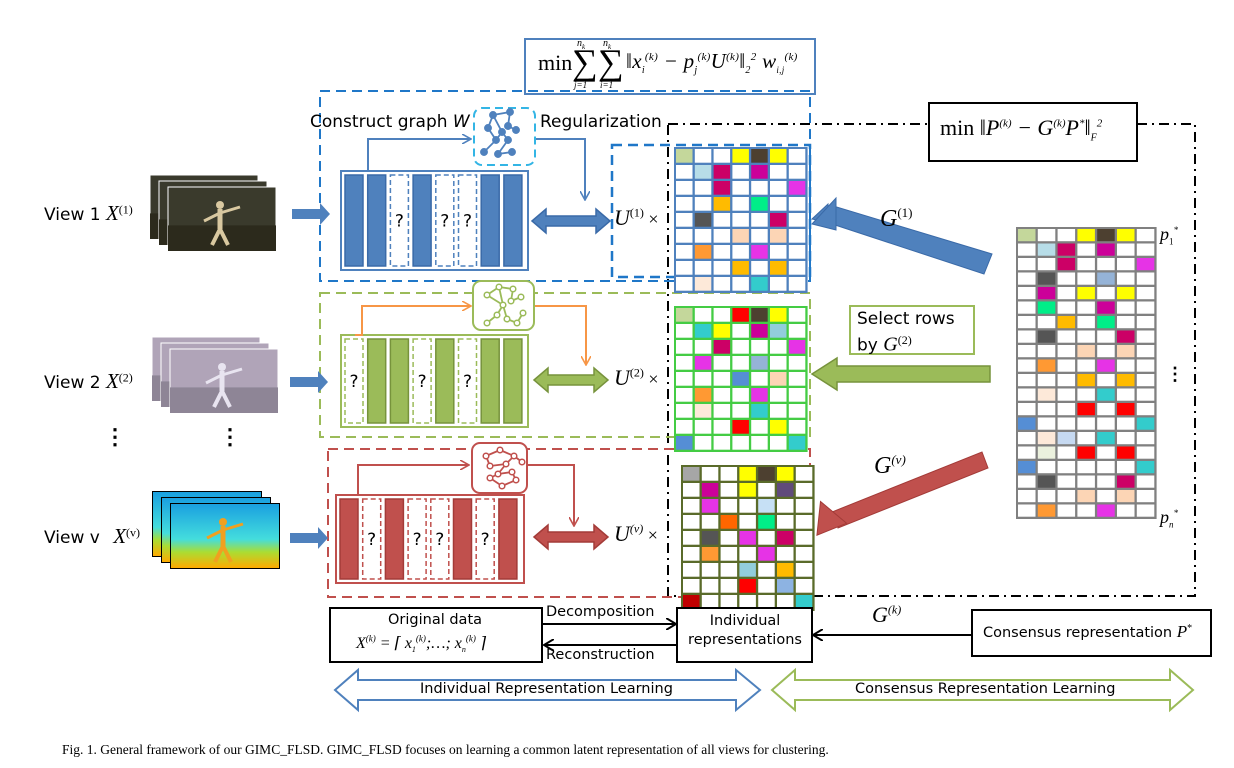  What do you see at coordinates (890, 465) in the screenshot?
I see `gv-label: G(v)` at bounding box center [890, 465].